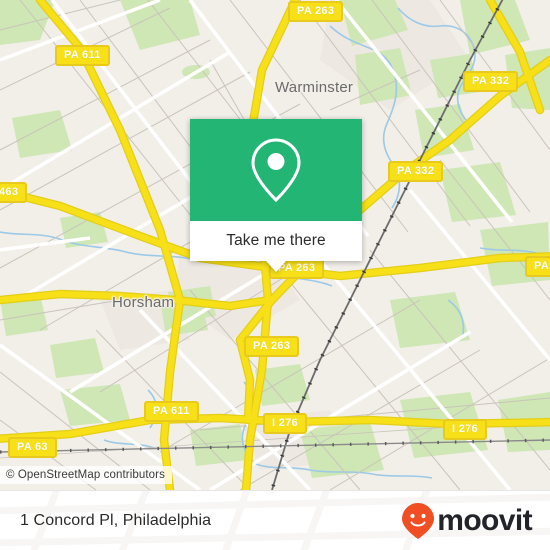 The width and height of the screenshot is (550, 550). What do you see at coordinates (116, 520) in the screenshot?
I see `footer-address-text: 1 Concord Pl, Philadelphia` at bounding box center [116, 520].